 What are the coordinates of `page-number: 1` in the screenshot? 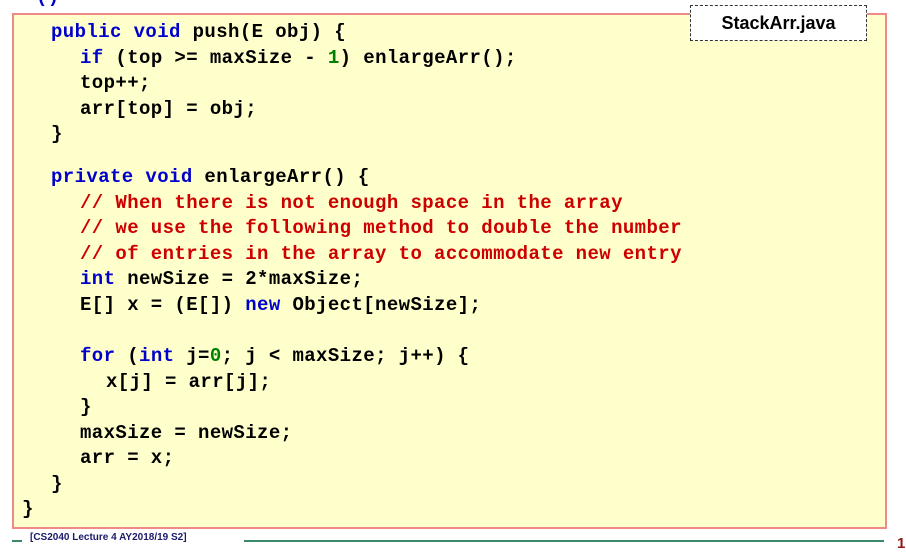 It's located at (901, 543).